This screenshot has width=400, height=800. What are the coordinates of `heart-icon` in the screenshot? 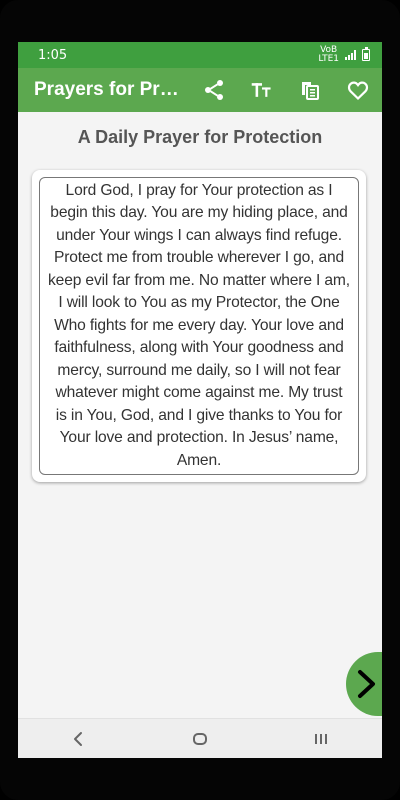 It's located at (358, 91).